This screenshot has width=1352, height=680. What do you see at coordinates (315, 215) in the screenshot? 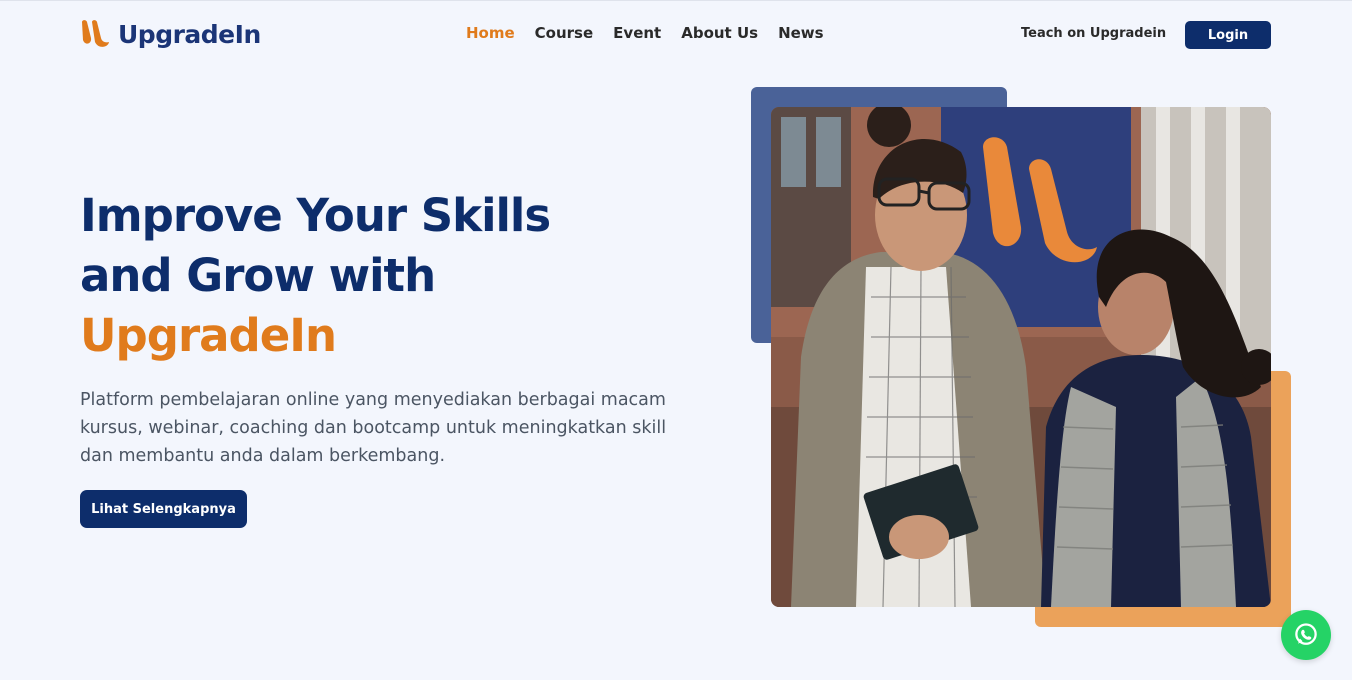
I see `hero-title-line1: Improve Your Skills` at bounding box center [315, 215].